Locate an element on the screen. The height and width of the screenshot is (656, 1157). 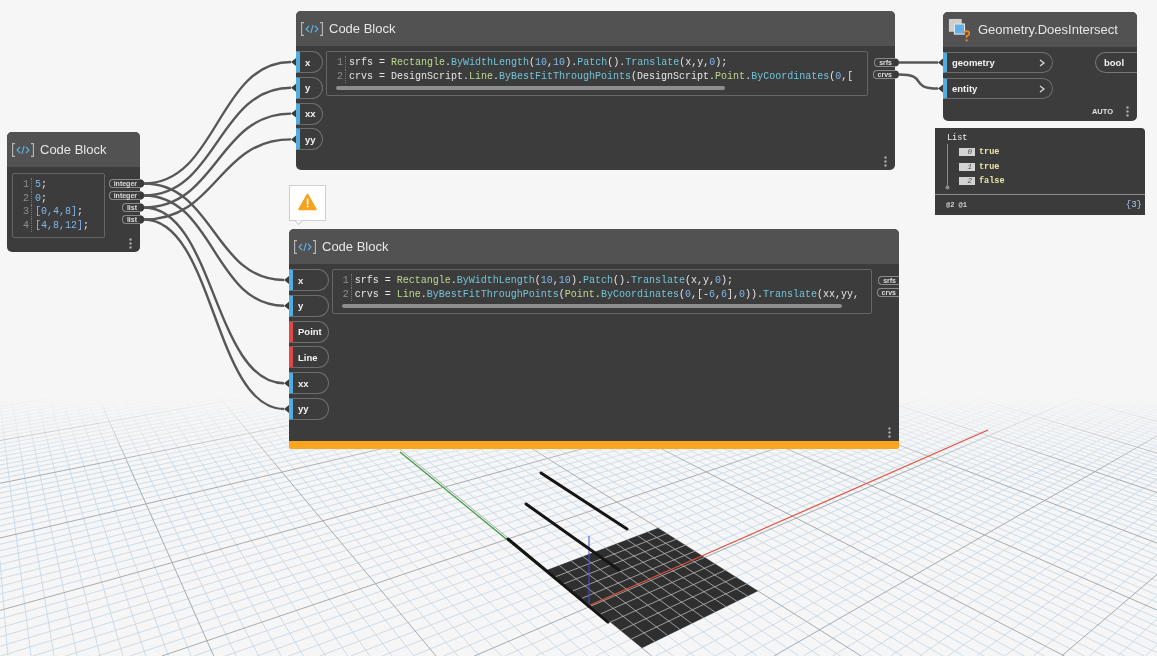
tree-line is located at coordinates (947, 167).